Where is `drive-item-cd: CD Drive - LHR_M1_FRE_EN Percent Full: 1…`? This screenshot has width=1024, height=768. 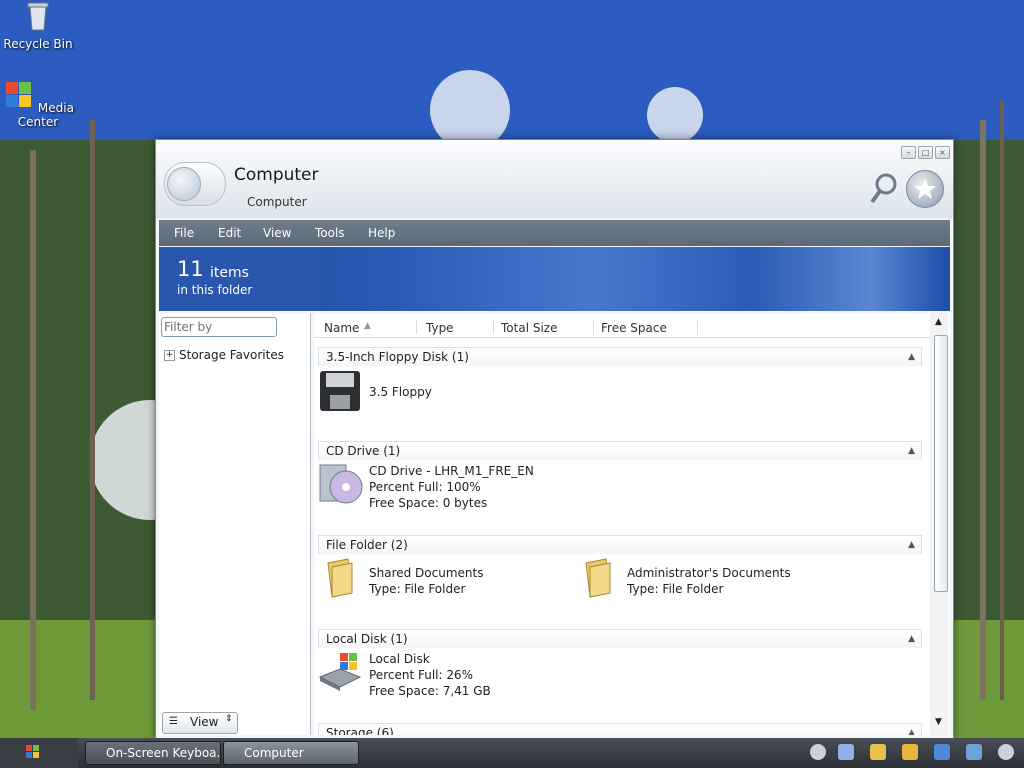
drive-item-cd: CD Drive - LHR_M1_FRE_EN Percent Full: 1… is located at coordinates (451, 487).